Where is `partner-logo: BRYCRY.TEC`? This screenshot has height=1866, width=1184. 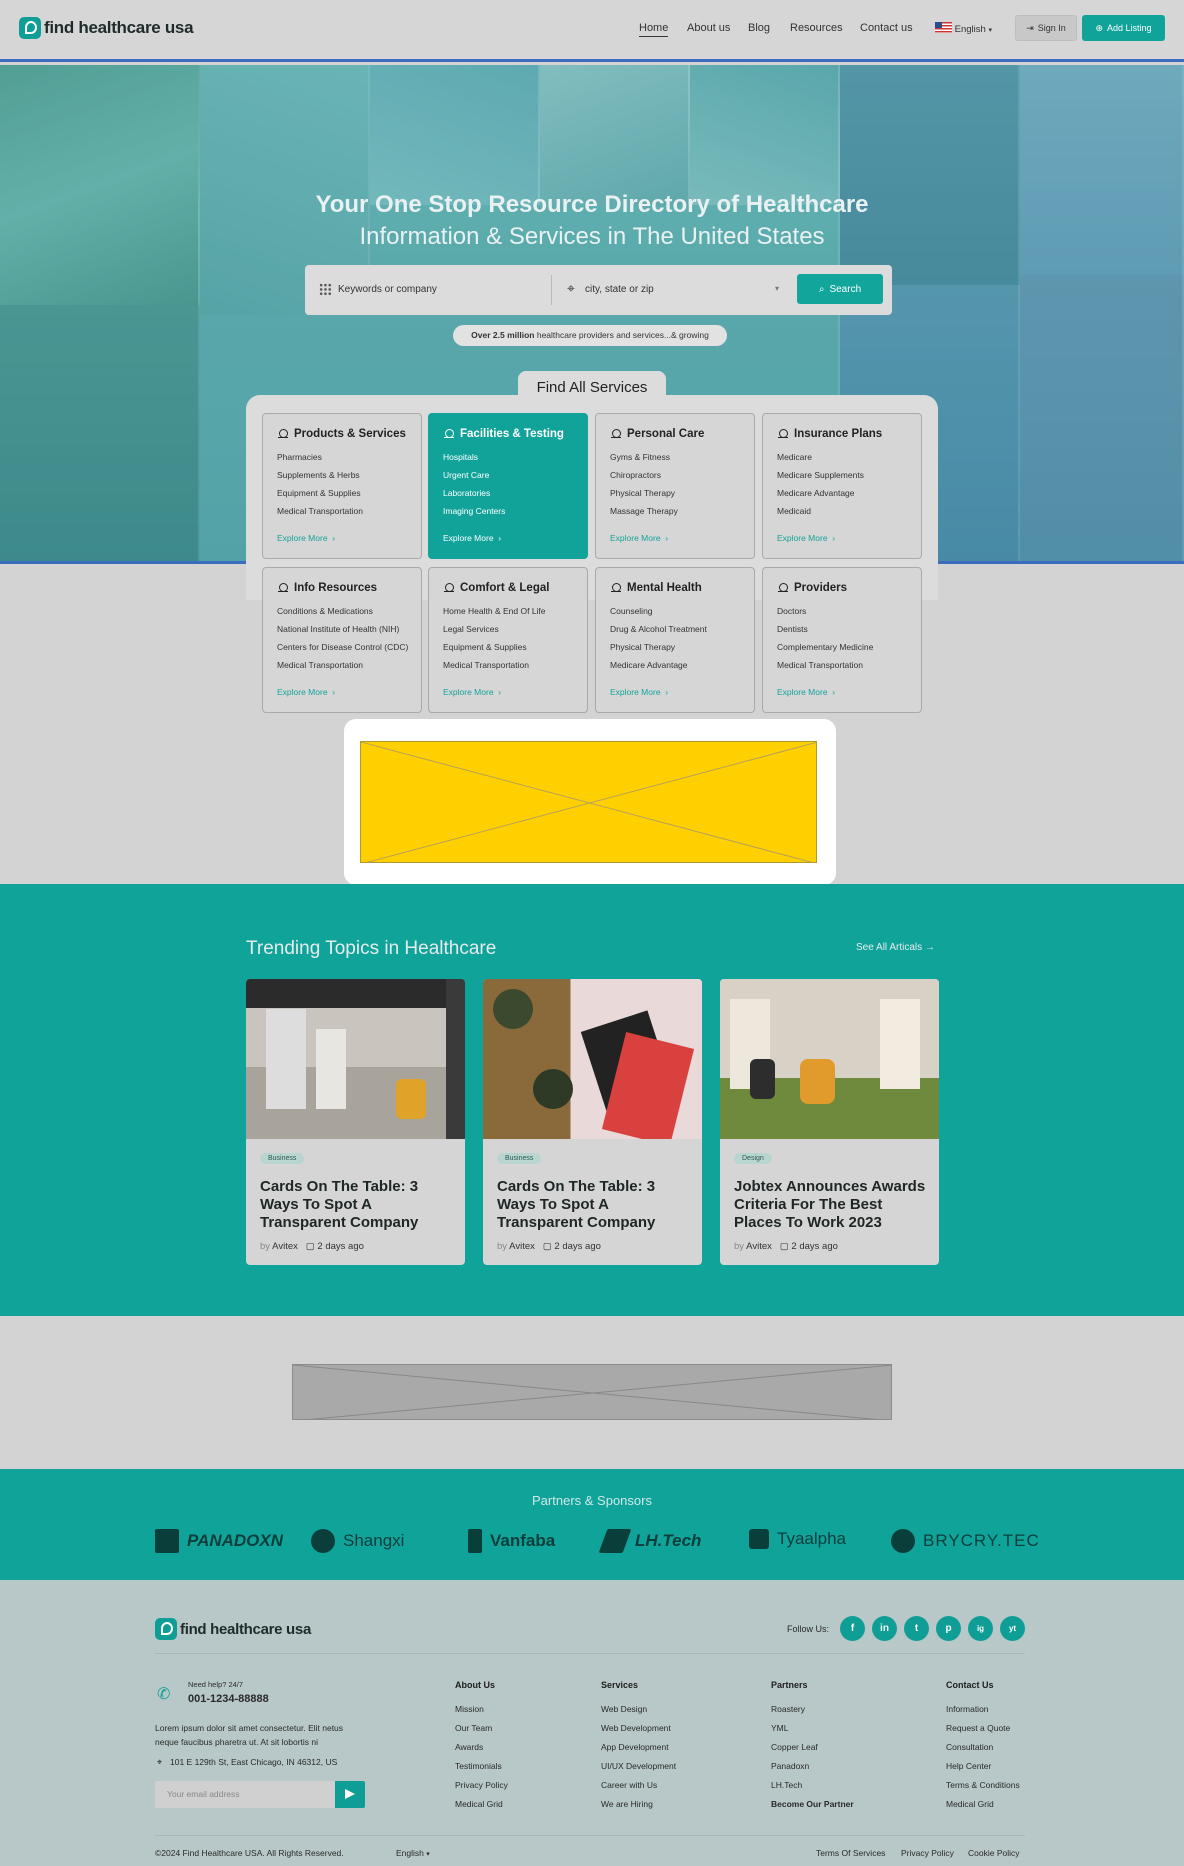 partner-logo: BRYCRY.TEC is located at coordinates (965, 1541).